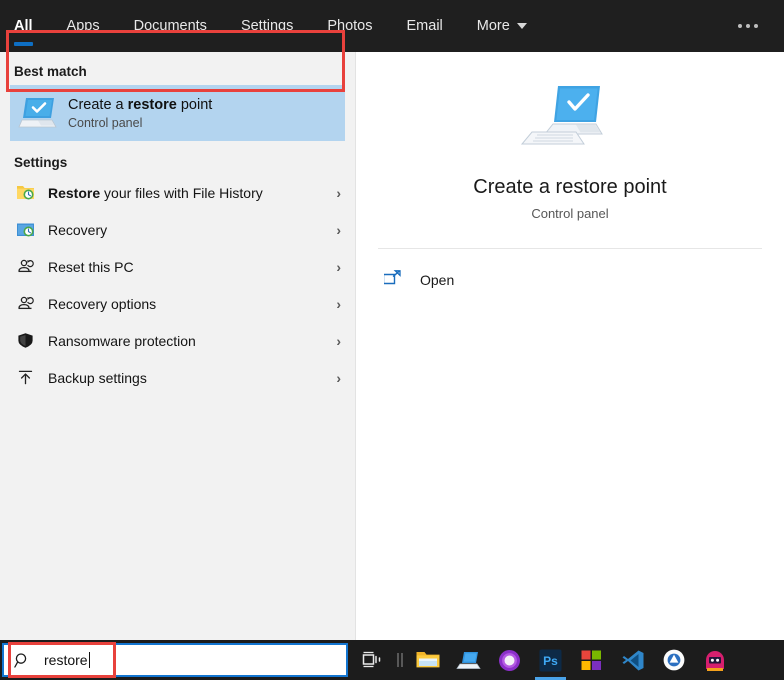  I want to click on vs-code-icon, so click(632, 660).